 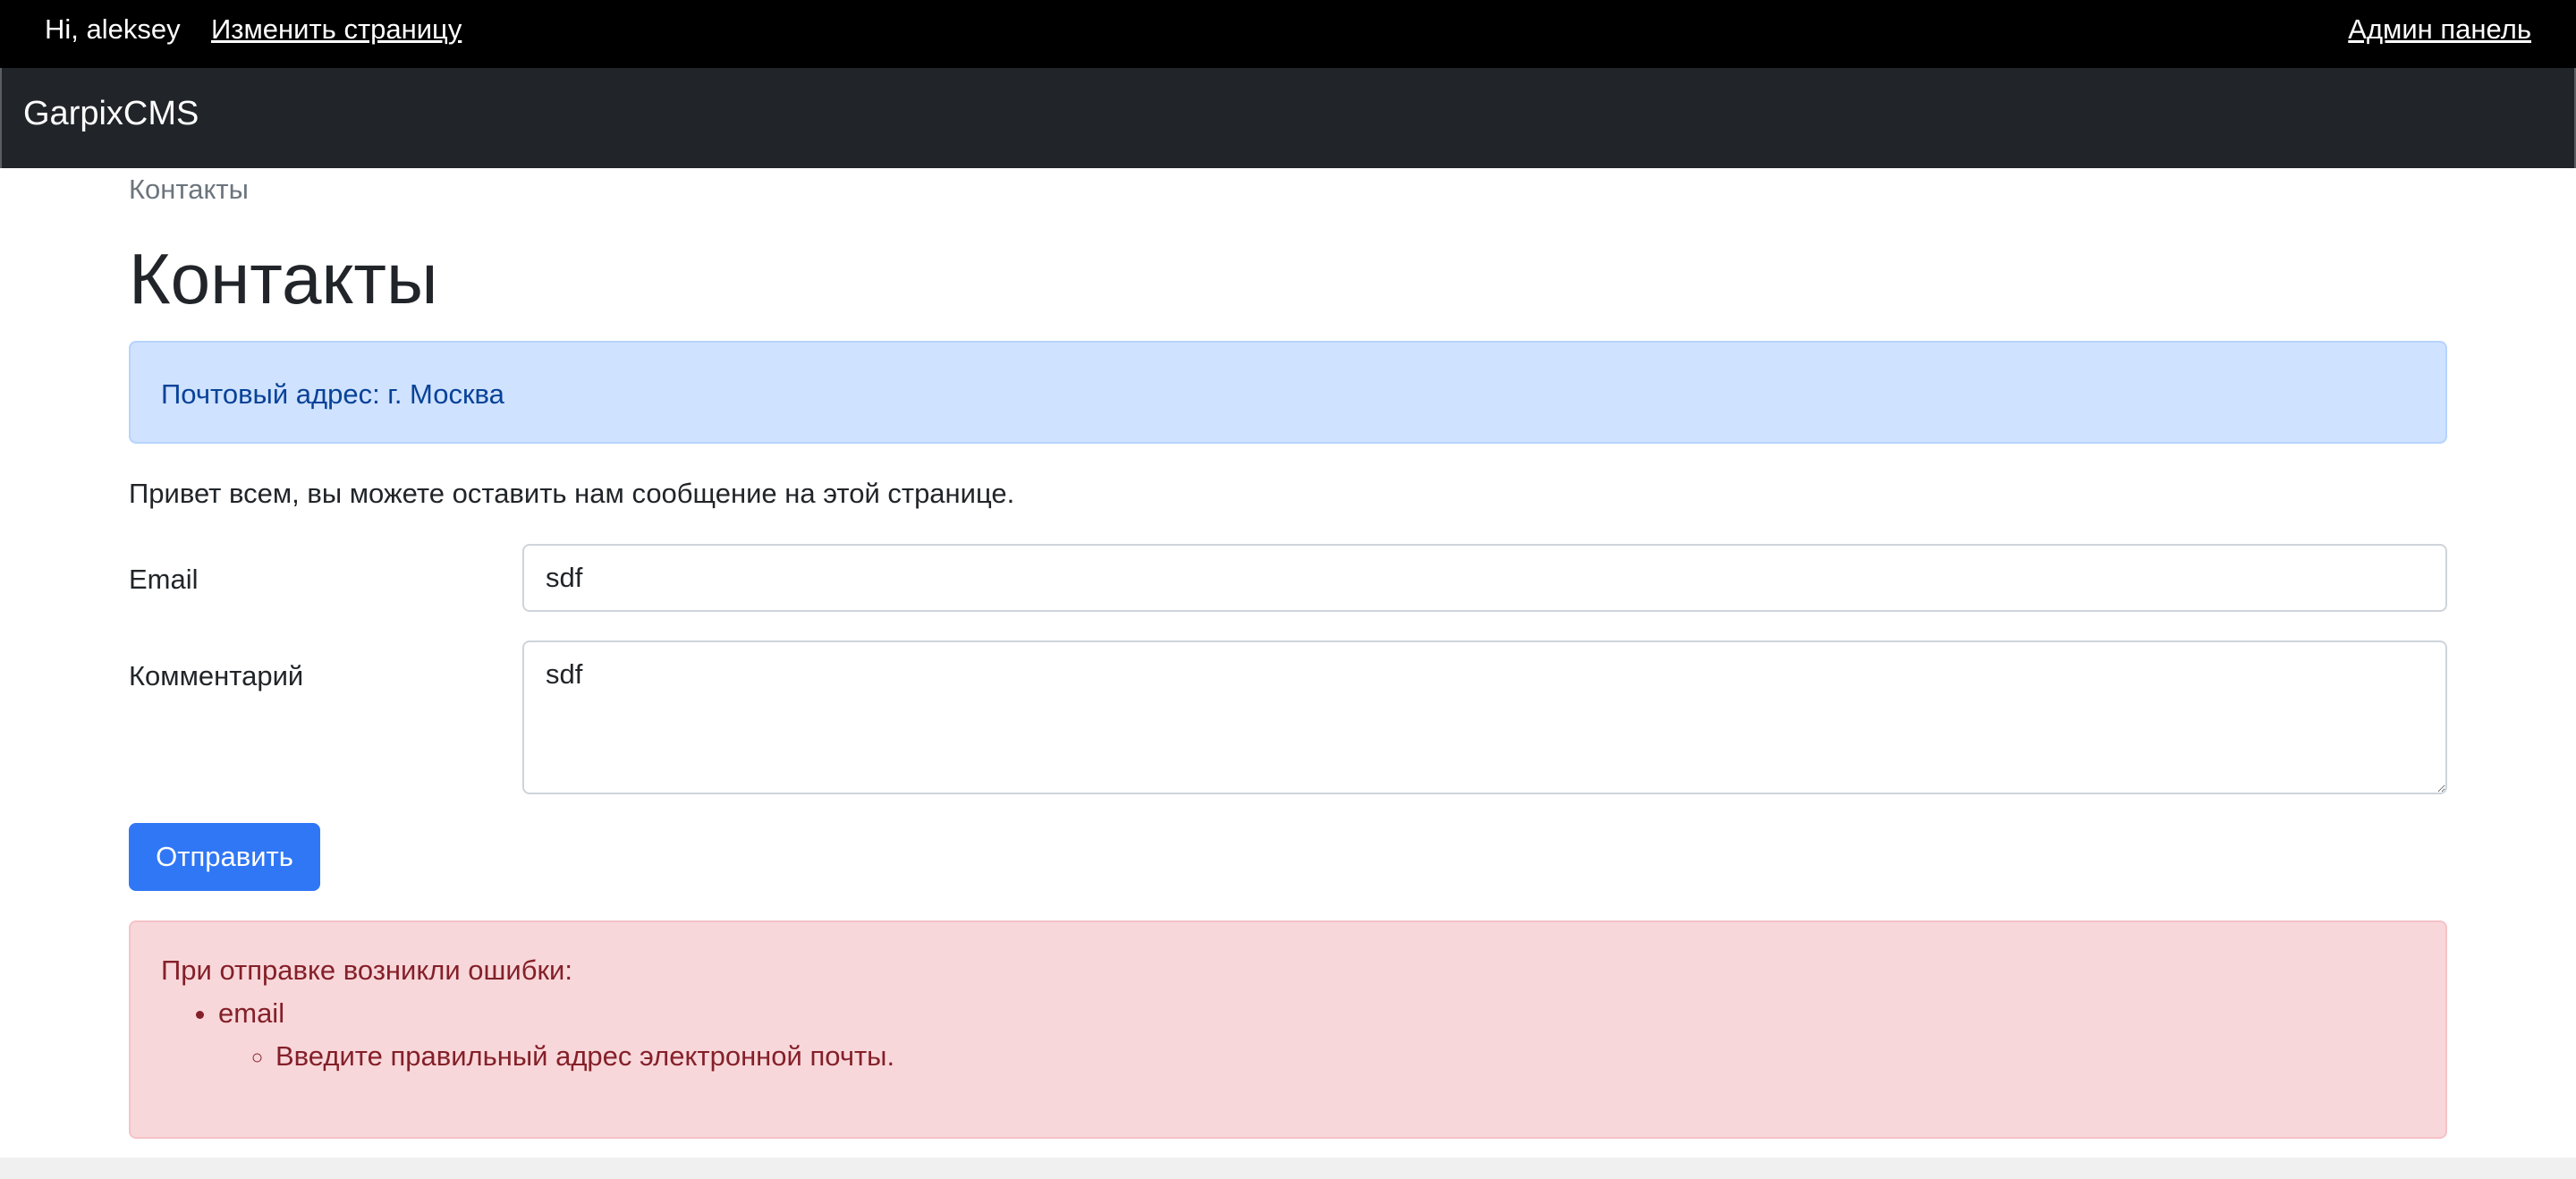 What do you see at coordinates (189, 189) in the screenshot?
I see `breadcrumb: Контакты` at bounding box center [189, 189].